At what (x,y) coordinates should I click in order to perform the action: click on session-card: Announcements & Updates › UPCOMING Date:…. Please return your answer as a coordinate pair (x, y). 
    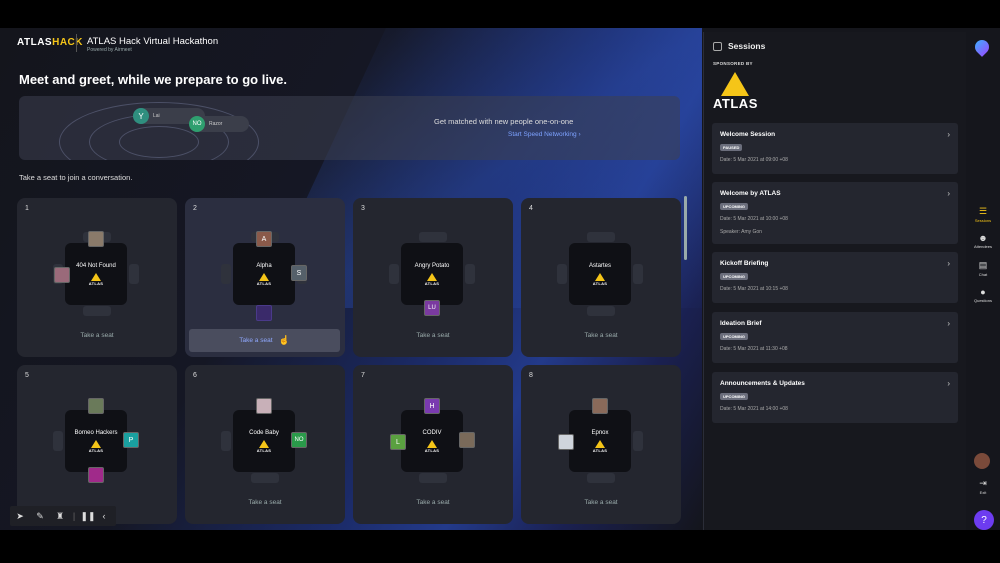
    Looking at the image, I should click on (835, 397).